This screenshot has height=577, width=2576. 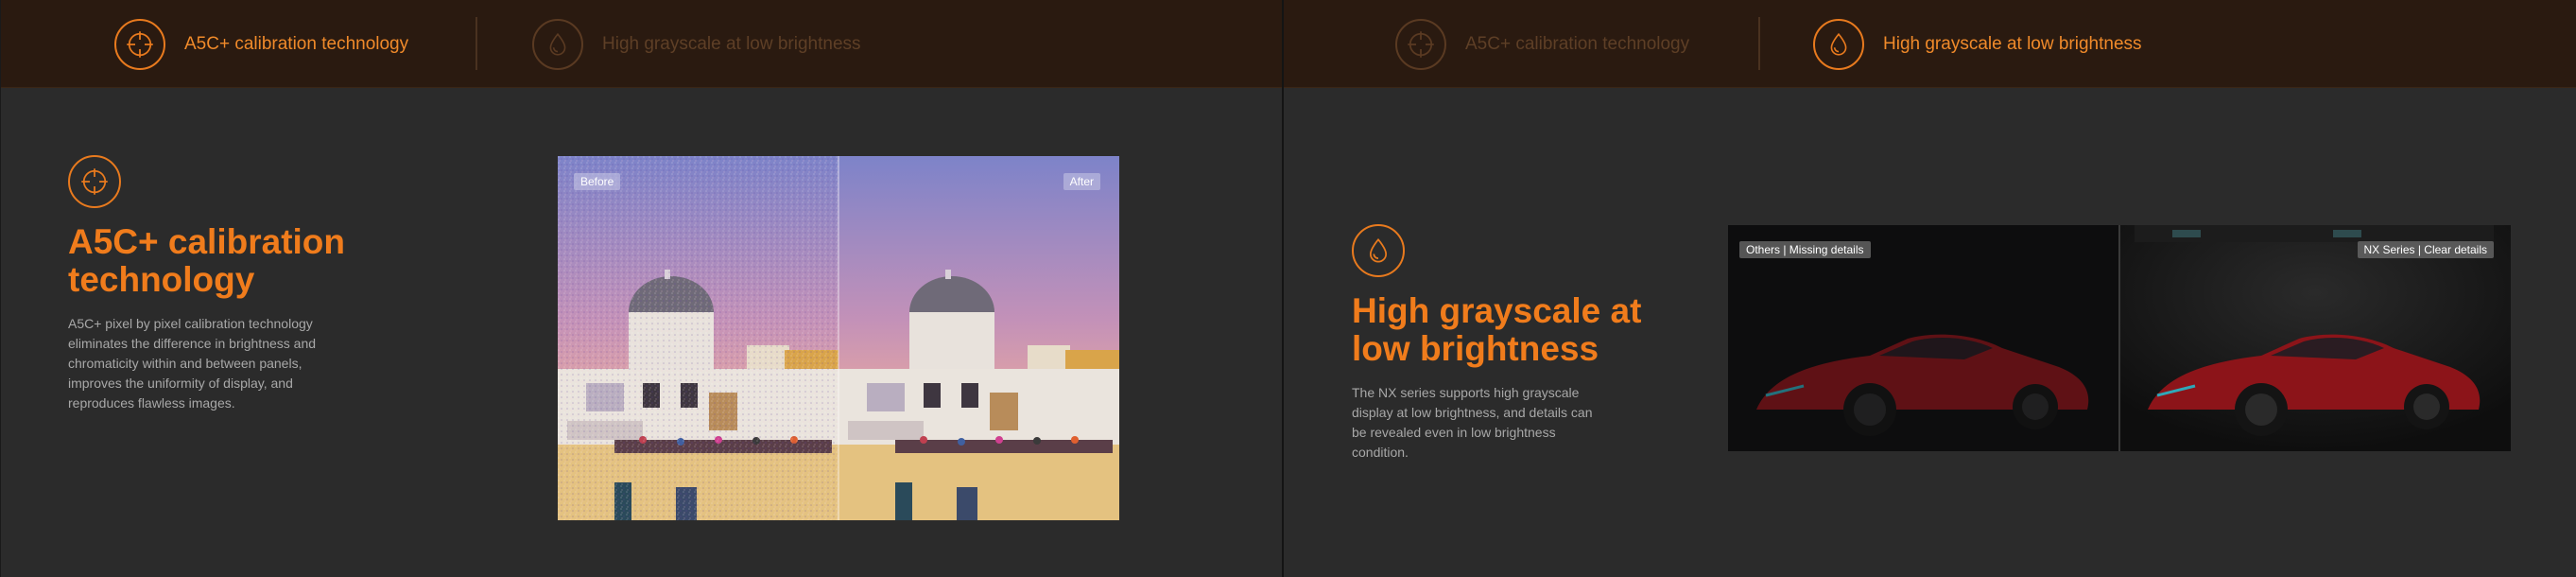 I want to click on feature-title: A5C+ calibration technology, so click(x=206, y=261).